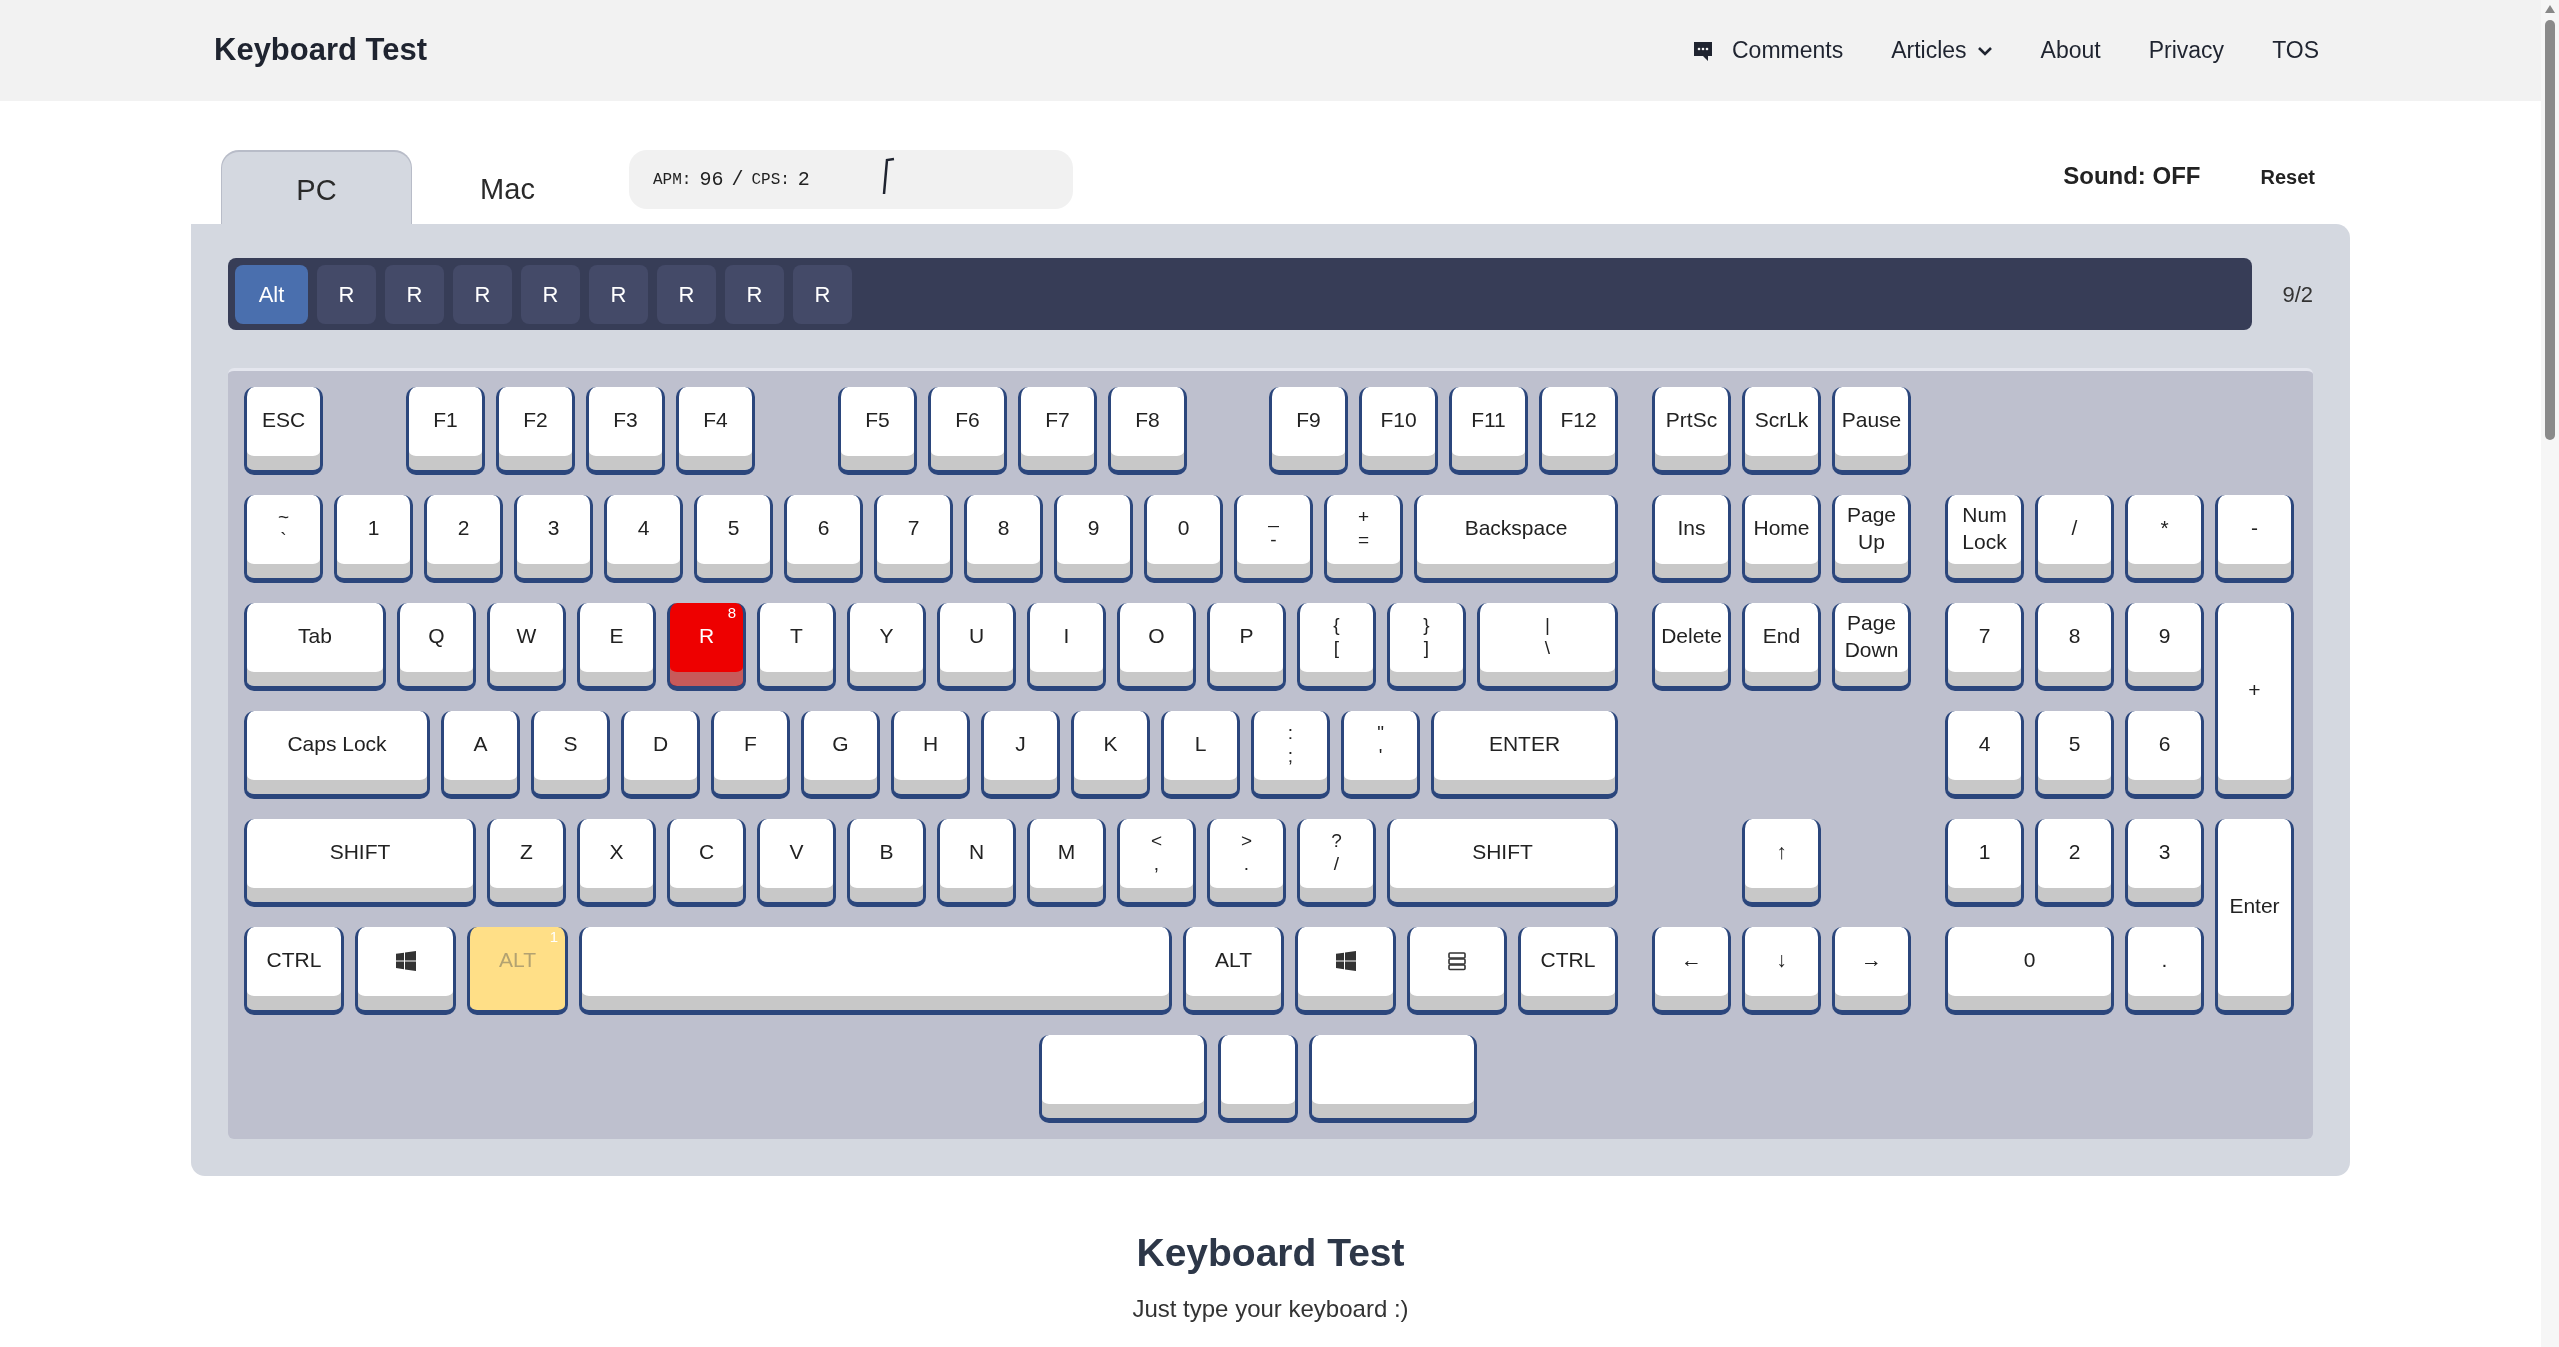 The width and height of the screenshot is (2559, 1347). Describe the element at coordinates (2550, 673) in the screenshot. I see `scrollbar` at that location.